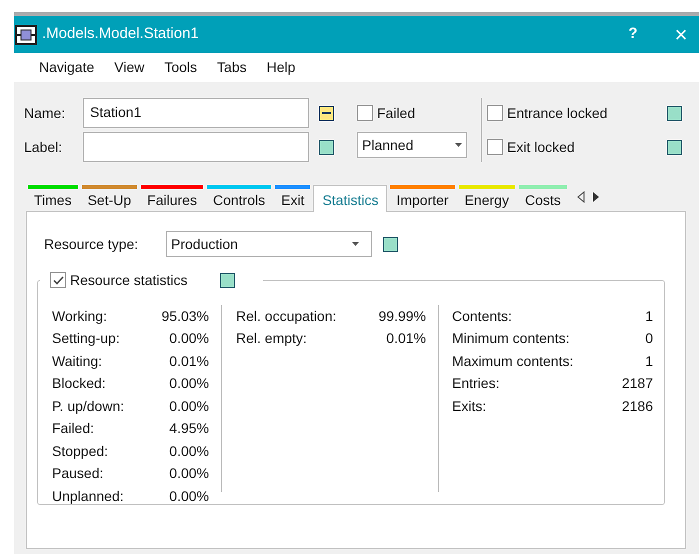 This screenshot has height=554, width=699. What do you see at coordinates (53, 198) in the screenshot?
I see `tab: Times` at bounding box center [53, 198].